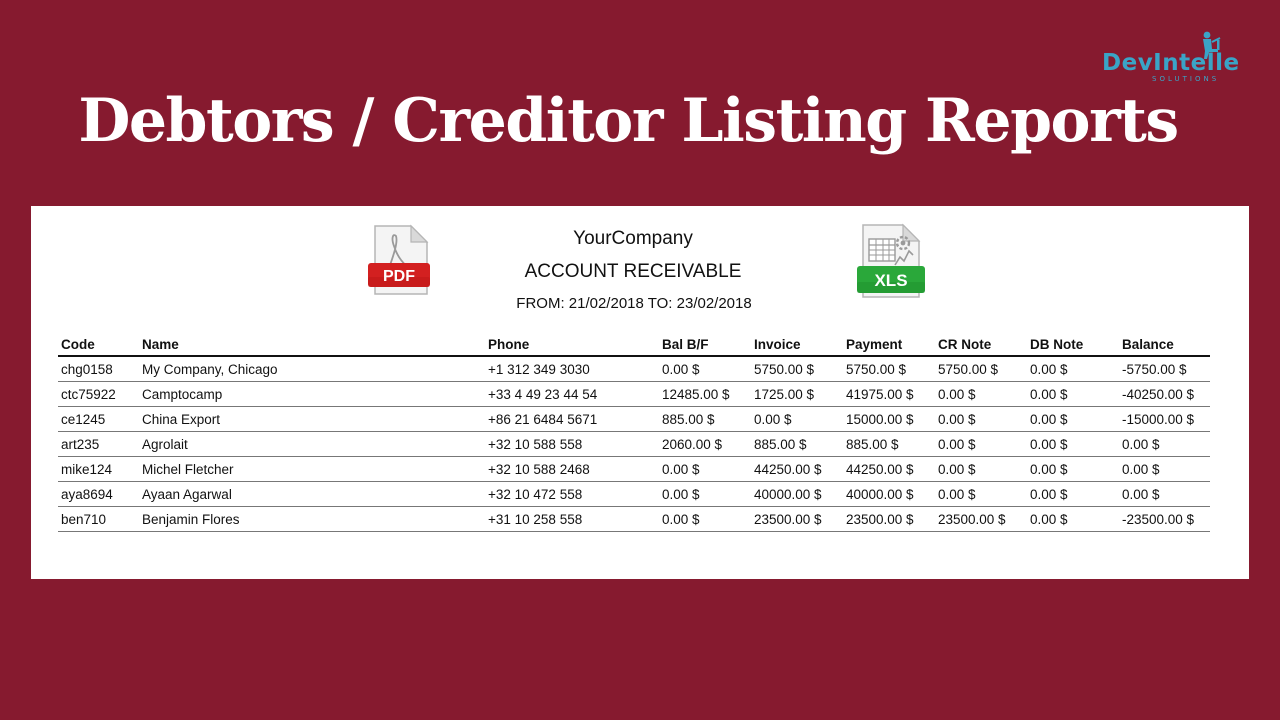  Describe the element at coordinates (312, 345) in the screenshot. I see `column-header-name: Name` at that location.